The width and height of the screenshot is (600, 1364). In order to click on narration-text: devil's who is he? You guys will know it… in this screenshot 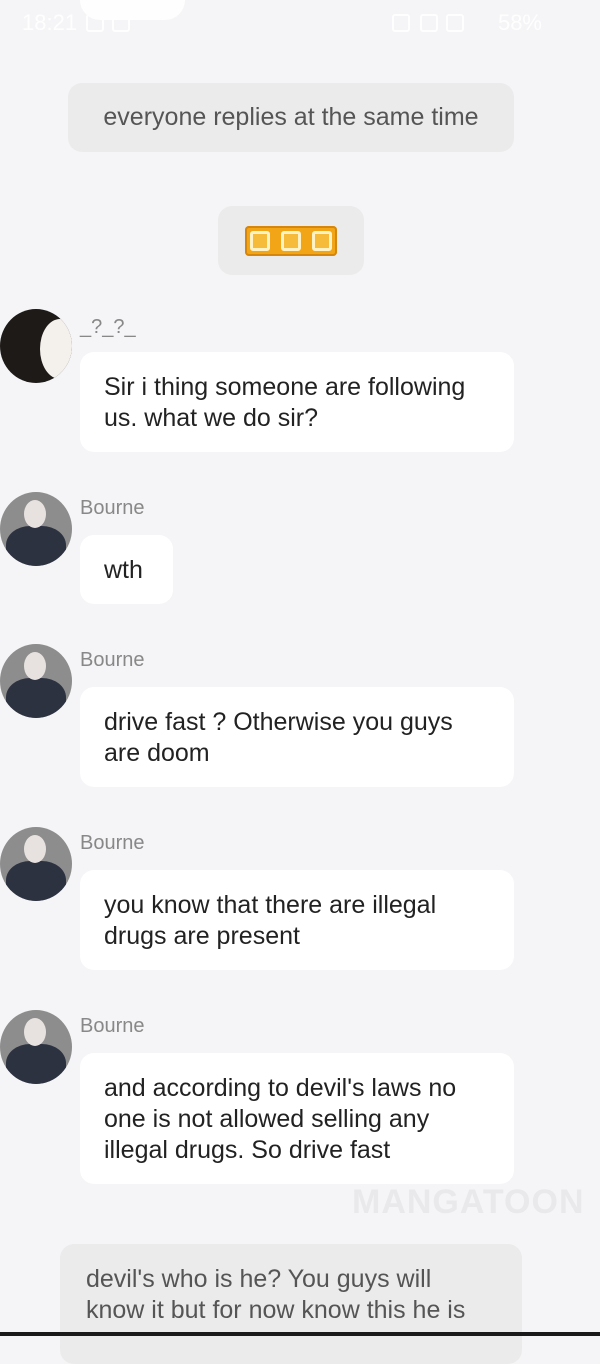, I will do `click(276, 1294)`.